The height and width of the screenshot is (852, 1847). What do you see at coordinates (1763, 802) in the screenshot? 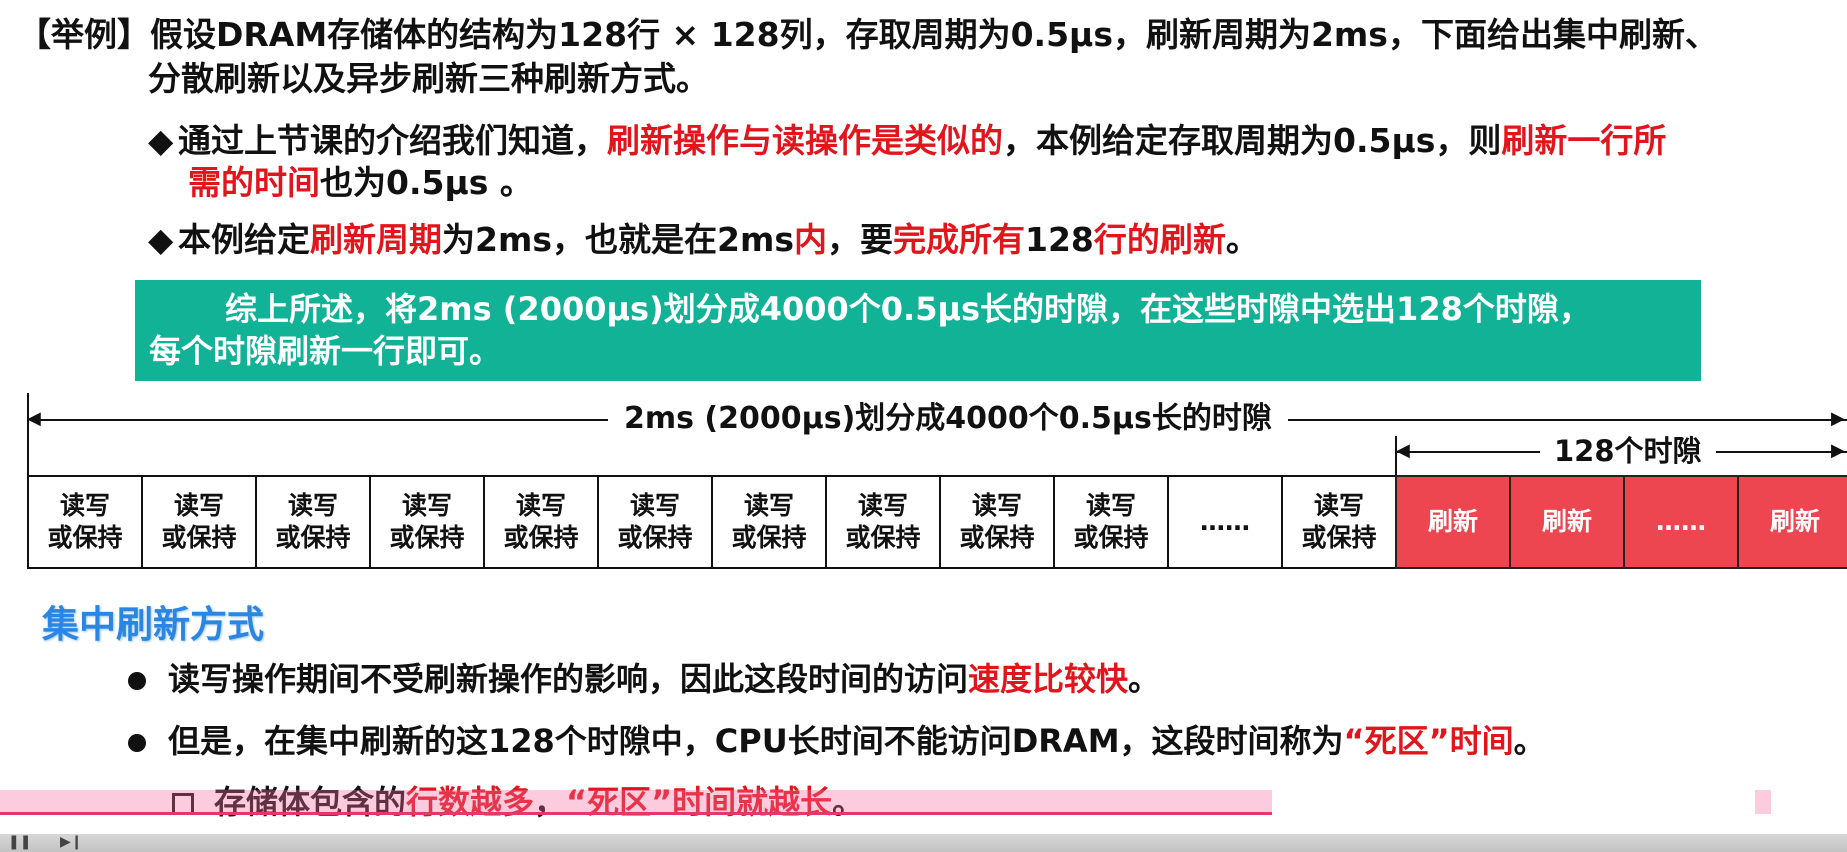
I see `highlight-stroke-end` at bounding box center [1763, 802].